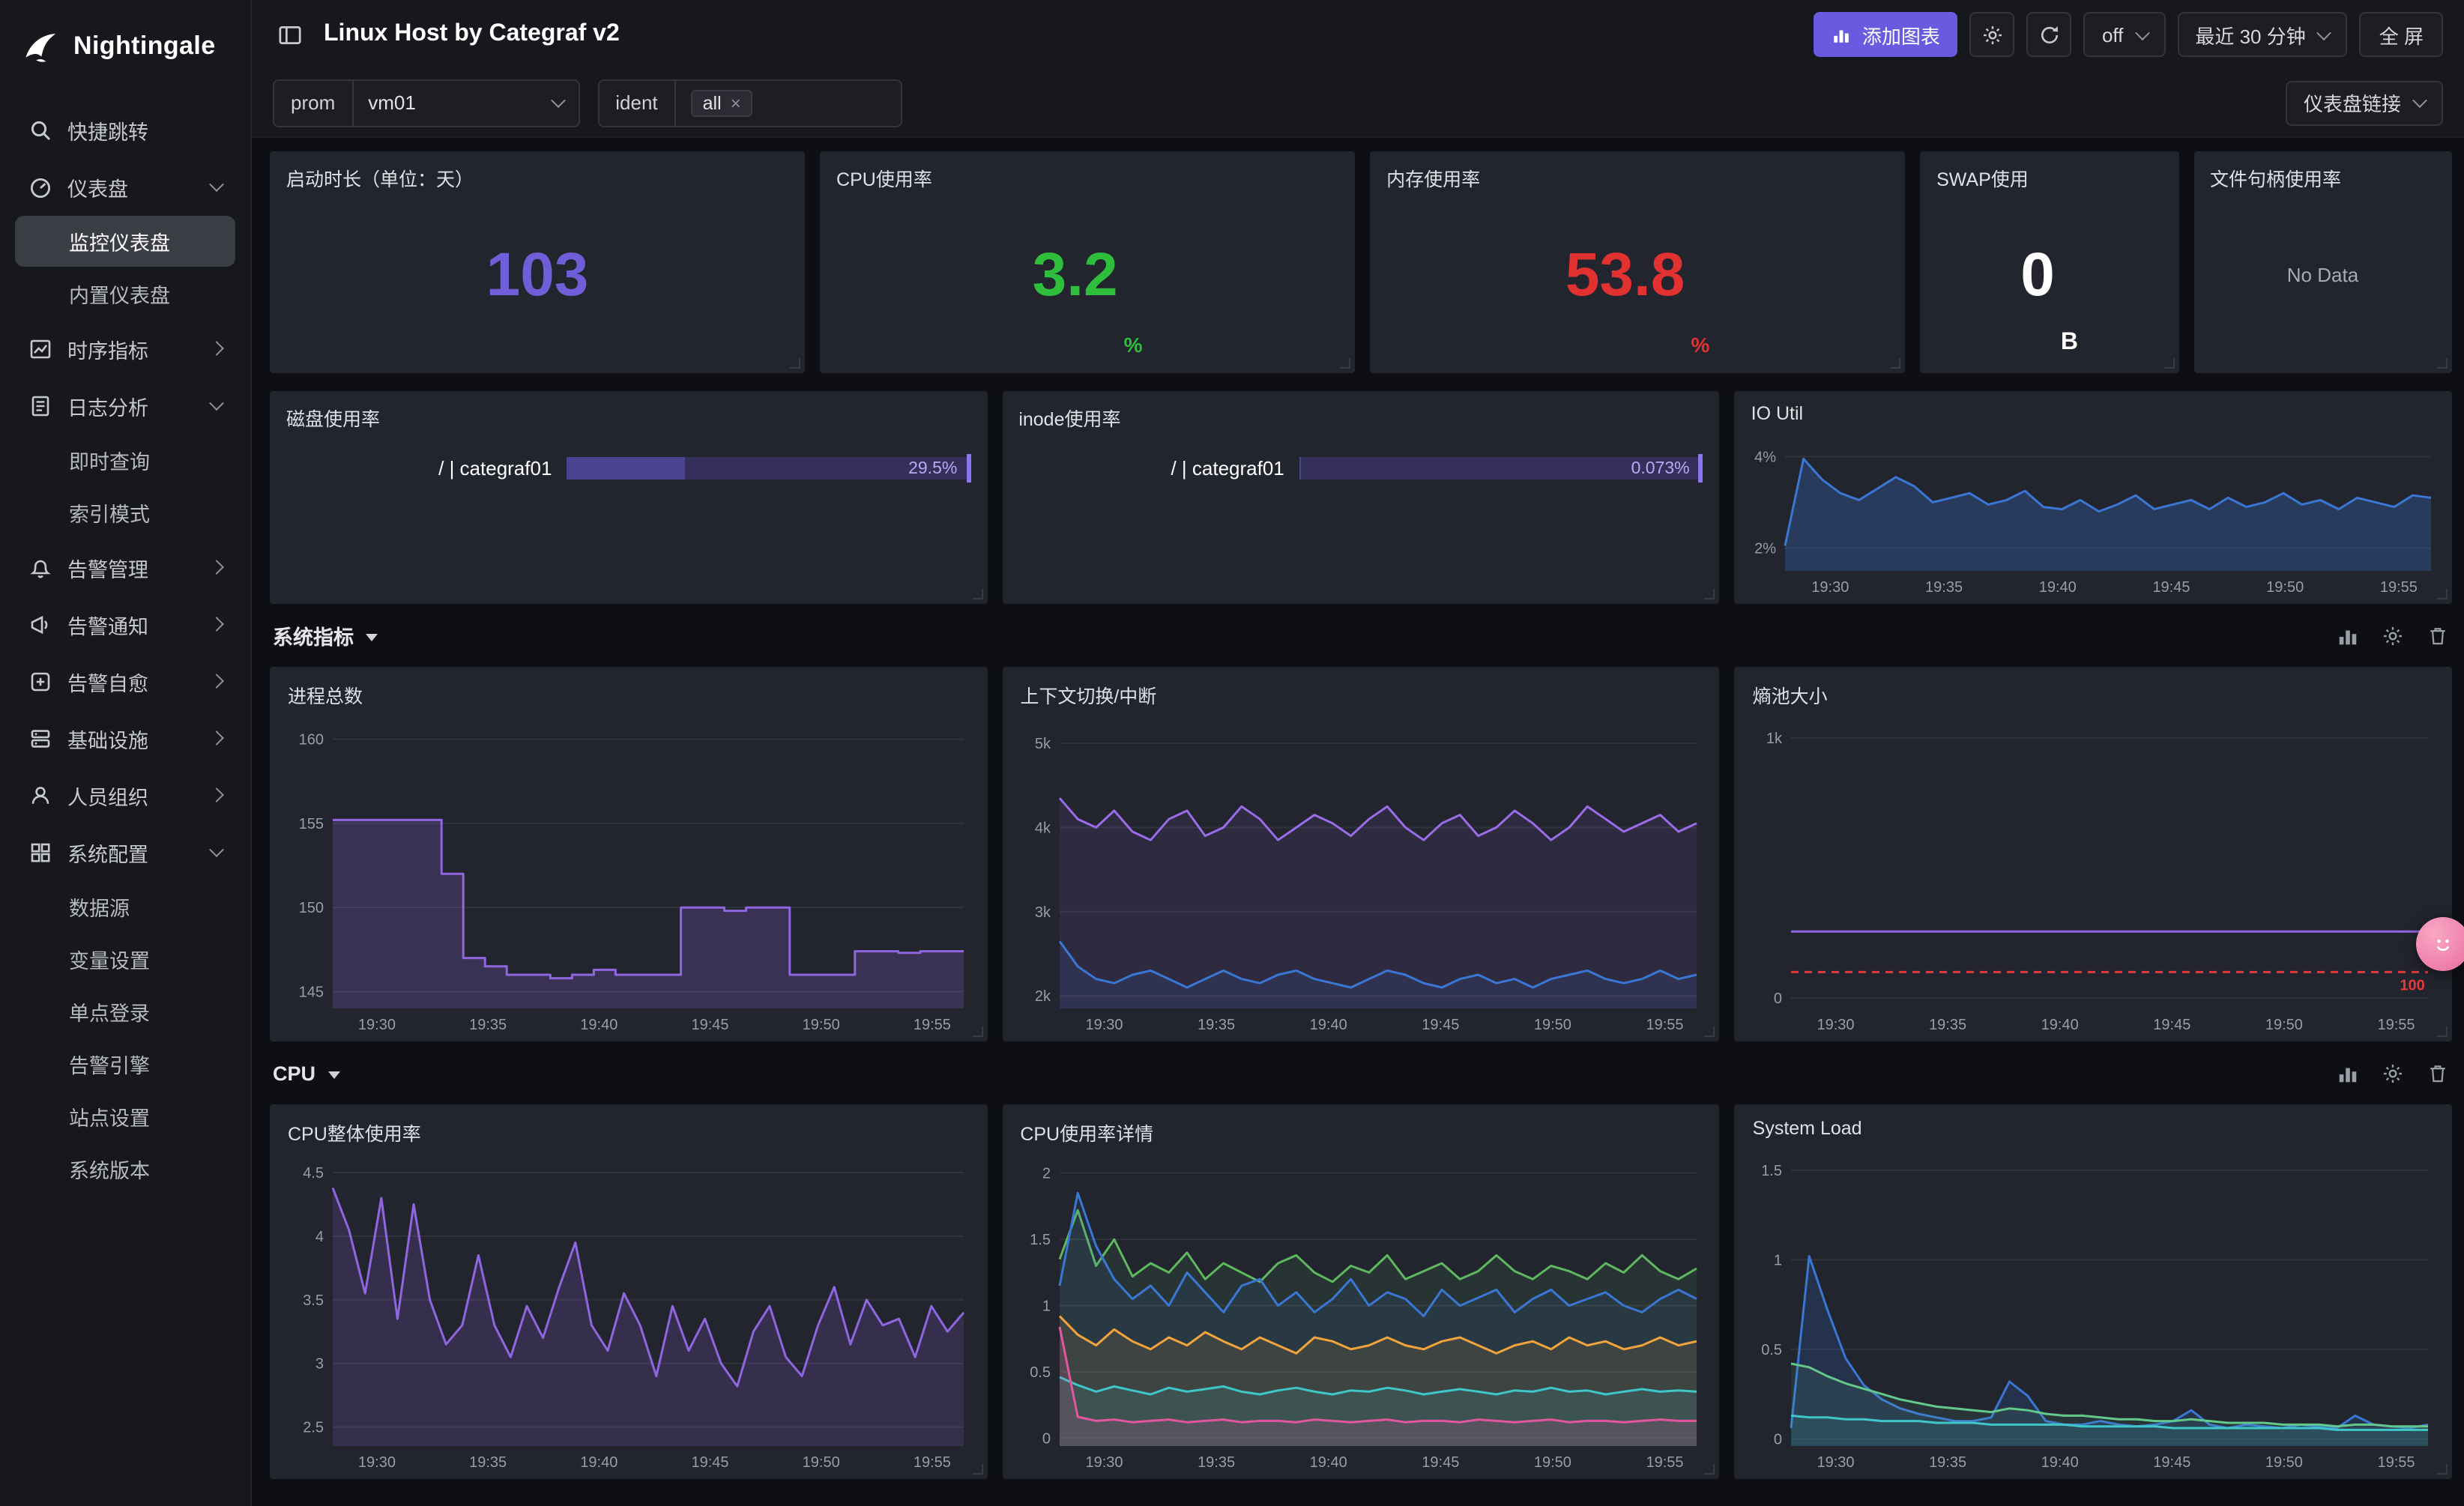 This screenshot has height=1506, width=2464. Describe the element at coordinates (125, 959) in the screenshot. I see `sidebar-item-variable-settings: 变量设置` at that location.